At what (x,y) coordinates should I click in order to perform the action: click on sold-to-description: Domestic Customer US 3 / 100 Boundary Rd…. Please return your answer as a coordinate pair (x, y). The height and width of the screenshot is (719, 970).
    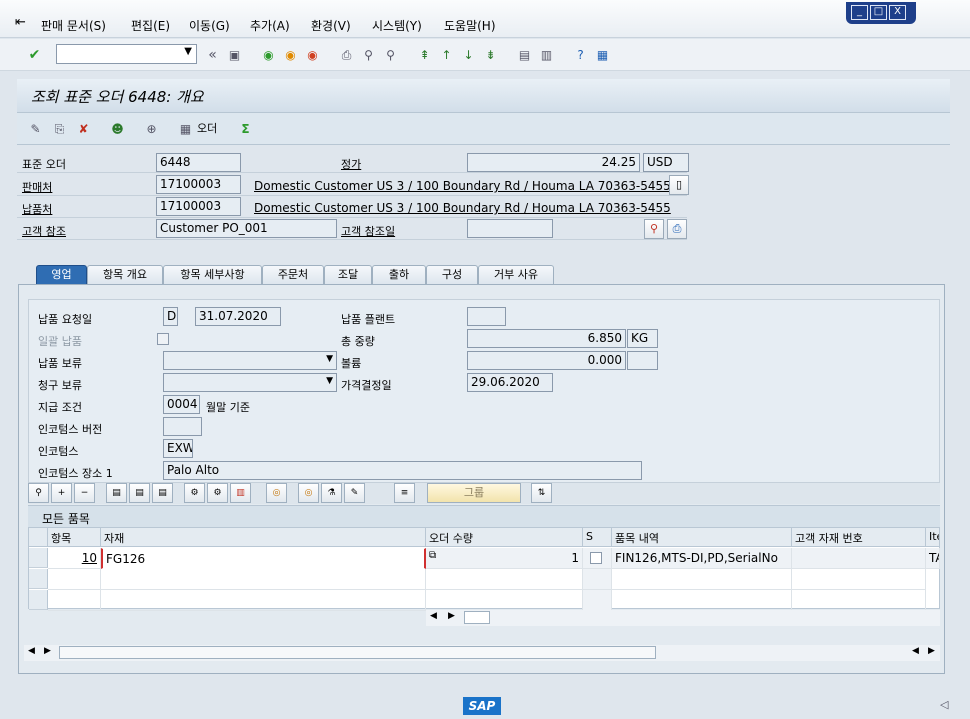
    Looking at the image, I should click on (462, 186).